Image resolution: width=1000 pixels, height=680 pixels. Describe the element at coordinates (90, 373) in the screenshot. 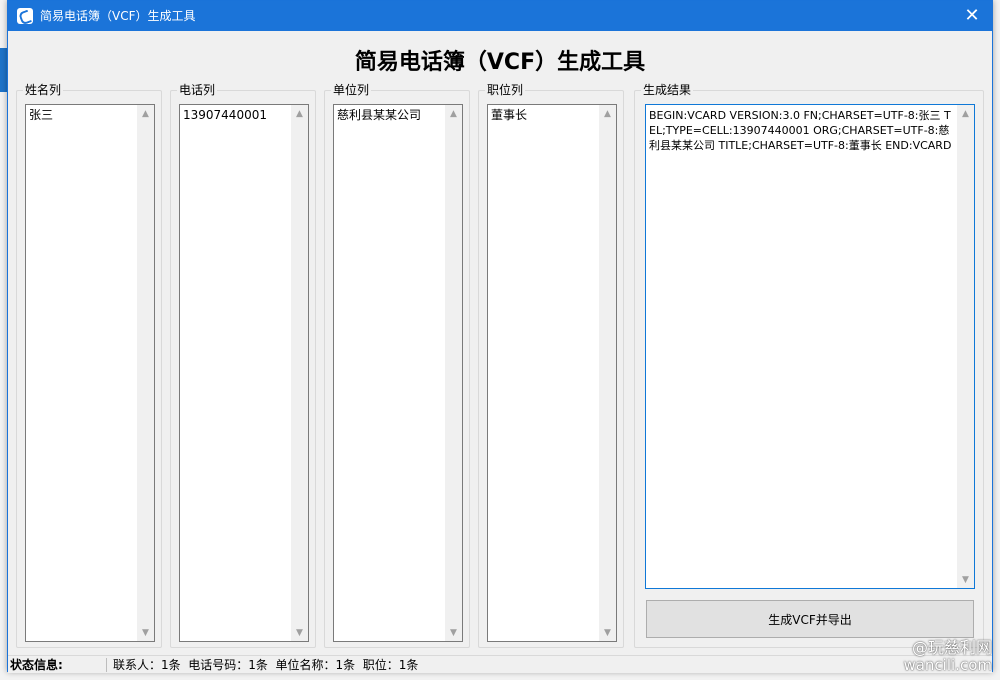

I see `name-column-textarea: 张三 ▲ ▼` at that location.